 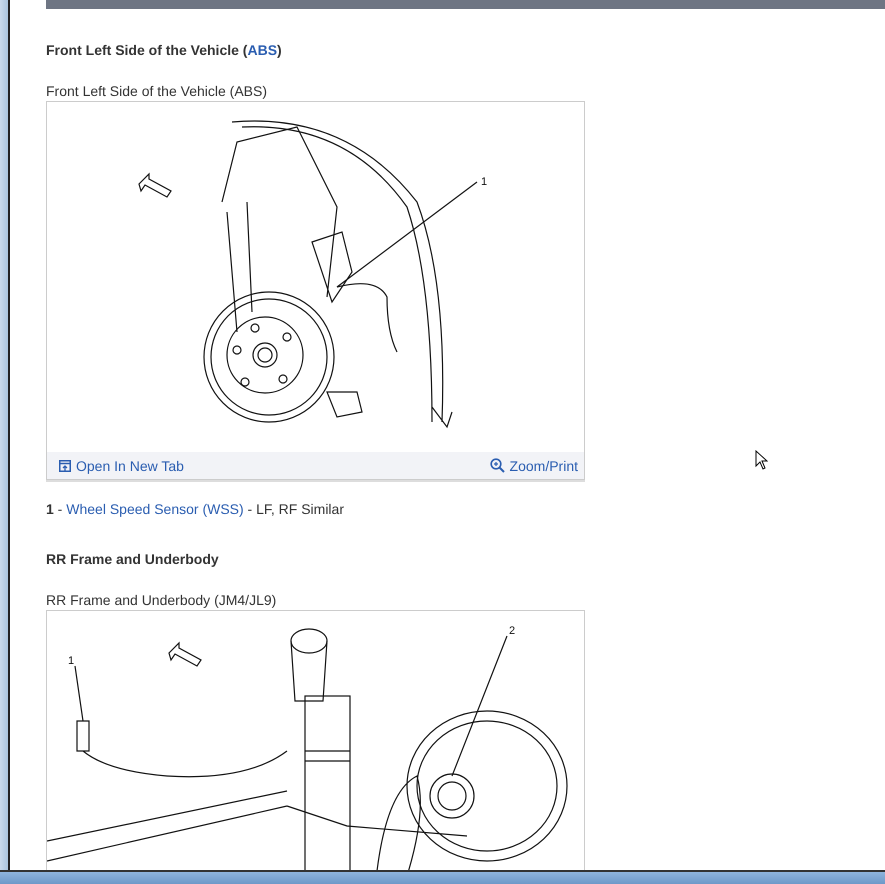 What do you see at coordinates (162, 600) in the screenshot?
I see `figure-caption: RR Frame and Underbody (JM4/JL9)` at bounding box center [162, 600].